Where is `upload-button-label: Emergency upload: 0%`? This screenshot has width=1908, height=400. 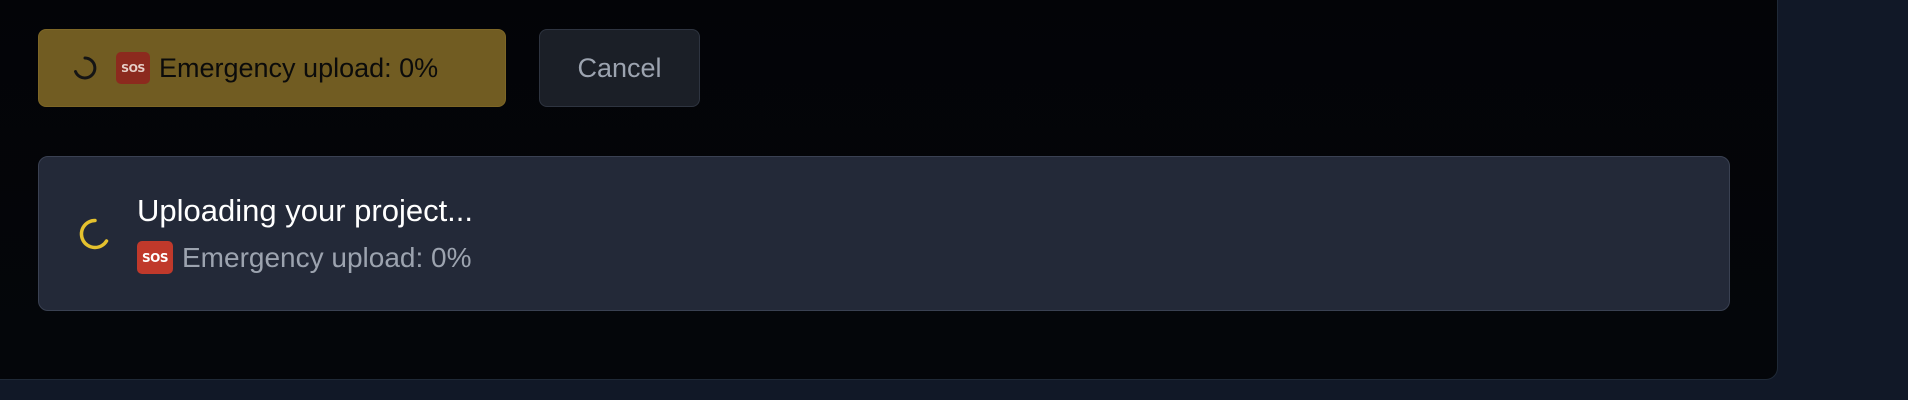 upload-button-label: Emergency upload: 0% is located at coordinates (299, 67).